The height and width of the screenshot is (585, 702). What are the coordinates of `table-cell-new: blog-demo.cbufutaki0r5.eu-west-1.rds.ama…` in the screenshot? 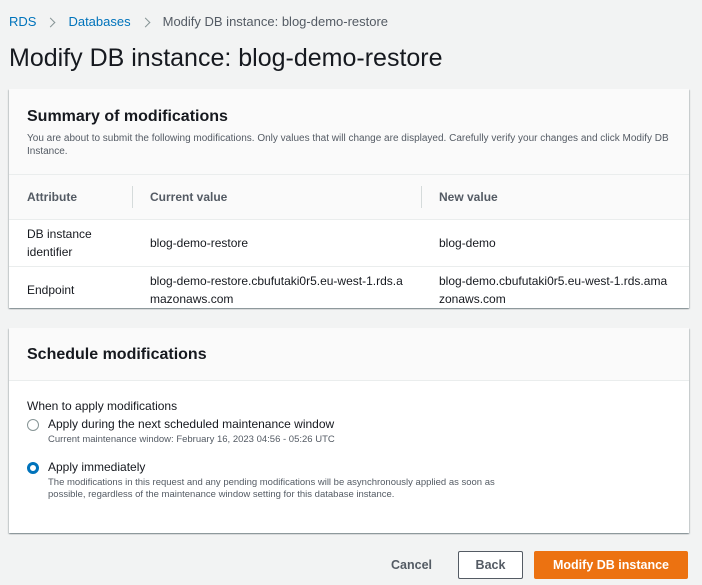 It's located at (553, 289).